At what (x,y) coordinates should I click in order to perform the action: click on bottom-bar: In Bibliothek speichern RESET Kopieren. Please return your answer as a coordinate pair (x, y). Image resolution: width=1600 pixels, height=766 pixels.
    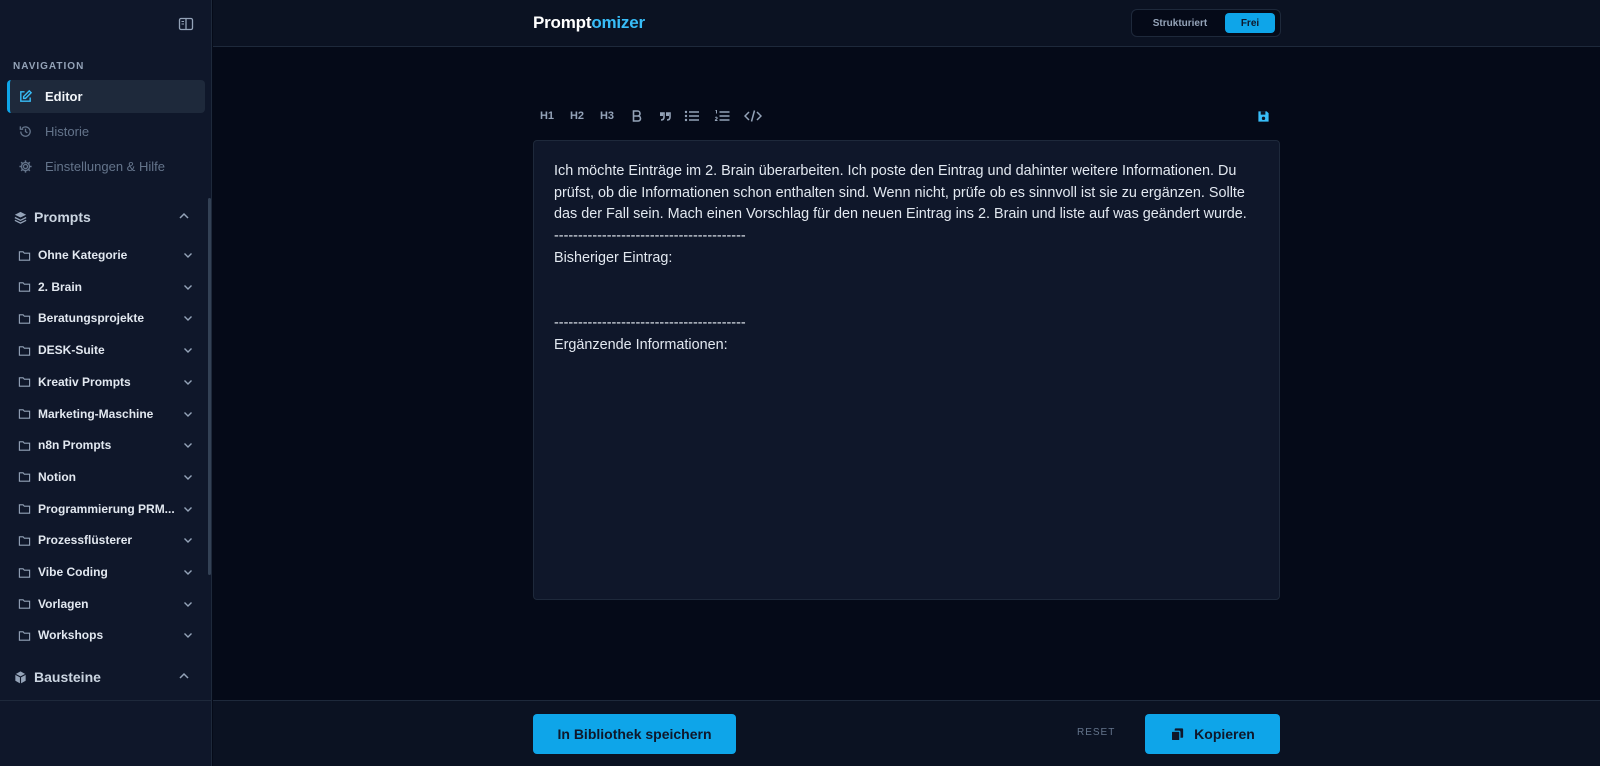
    Looking at the image, I should click on (906, 733).